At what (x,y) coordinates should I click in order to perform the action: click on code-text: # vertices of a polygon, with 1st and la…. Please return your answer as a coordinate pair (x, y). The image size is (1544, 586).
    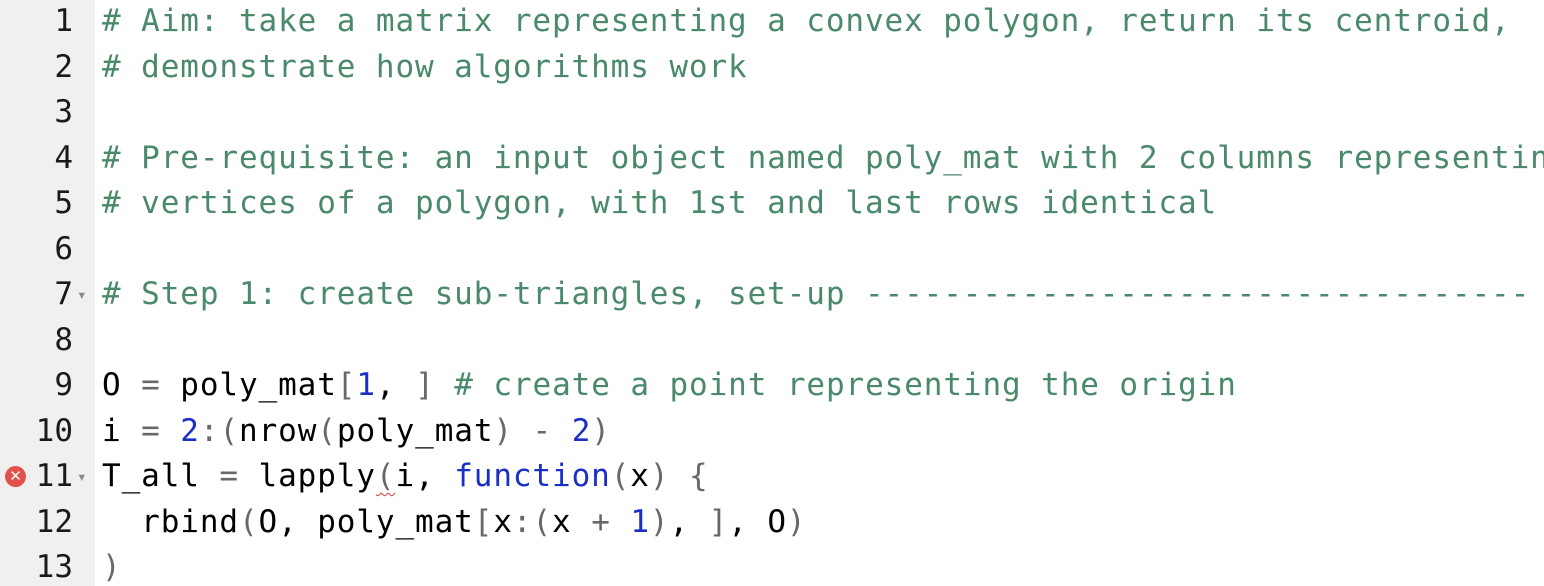
    Looking at the image, I should click on (659, 204).